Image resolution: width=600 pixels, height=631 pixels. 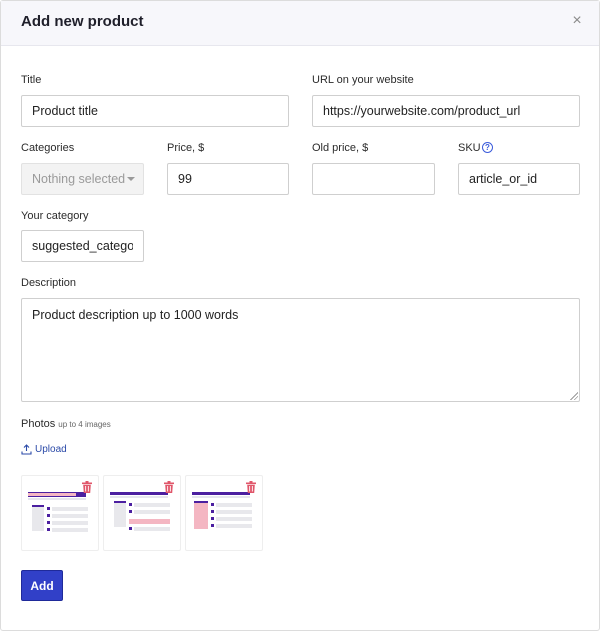 What do you see at coordinates (31, 80) in the screenshot?
I see `title-label: Title` at bounding box center [31, 80].